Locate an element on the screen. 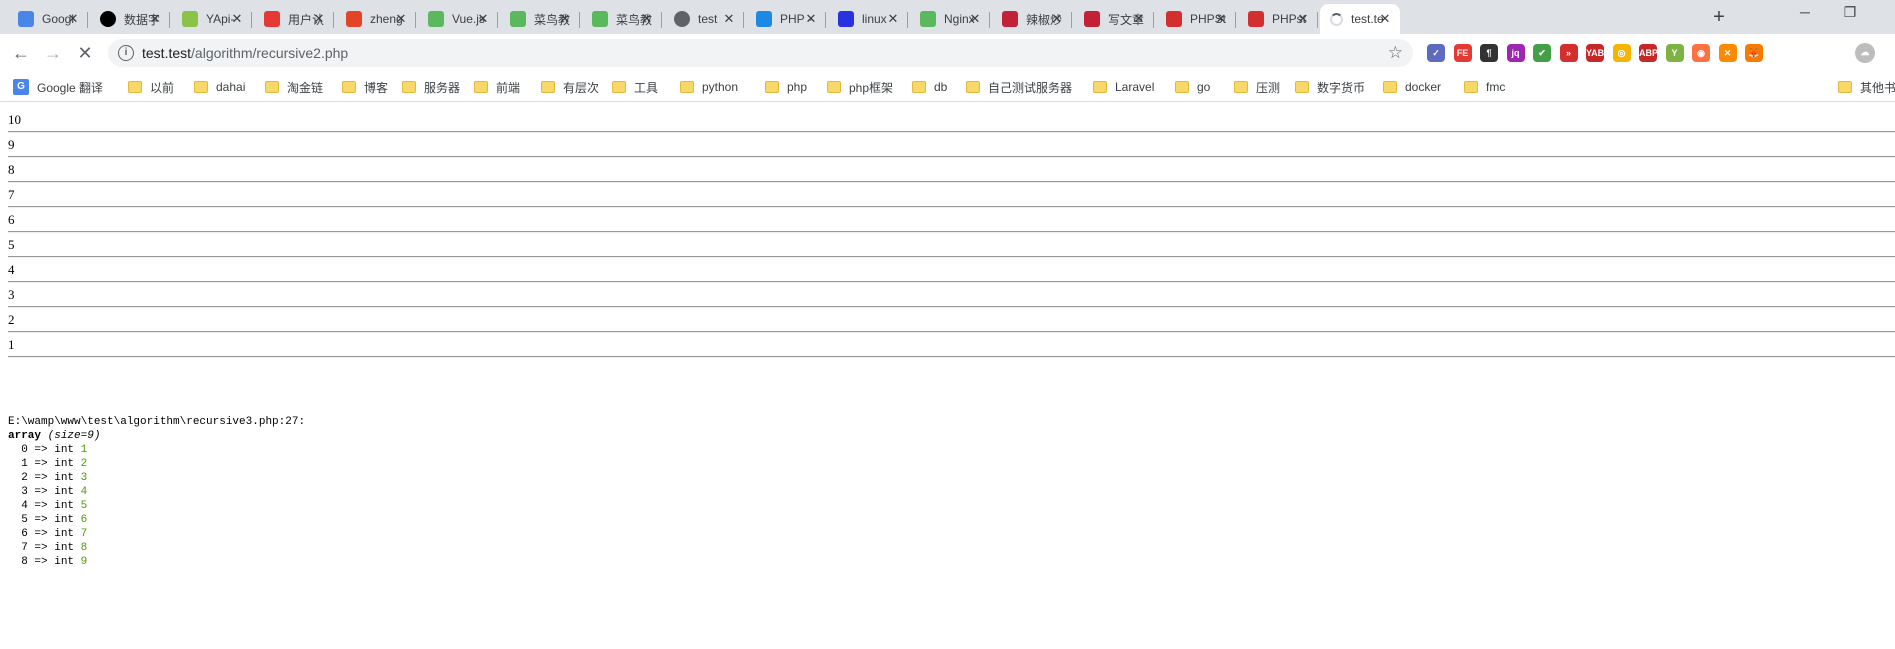  bookmark-15: go is located at coordinates (1192, 87).